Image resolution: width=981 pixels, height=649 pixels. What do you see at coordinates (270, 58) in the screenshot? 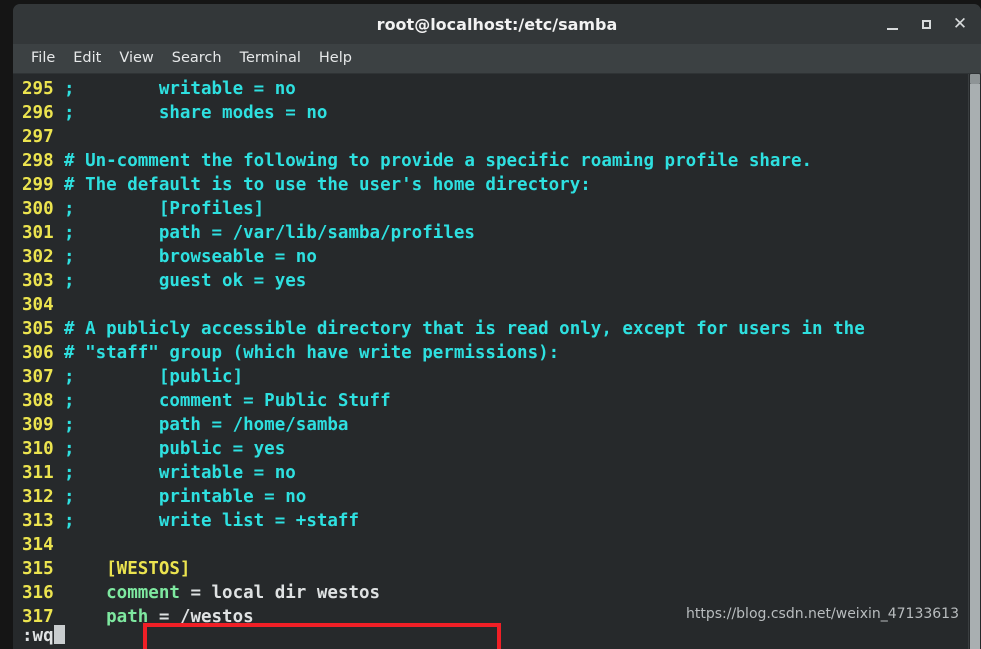
I see `menu-item-terminal: Terminal` at bounding box center [270, 58].